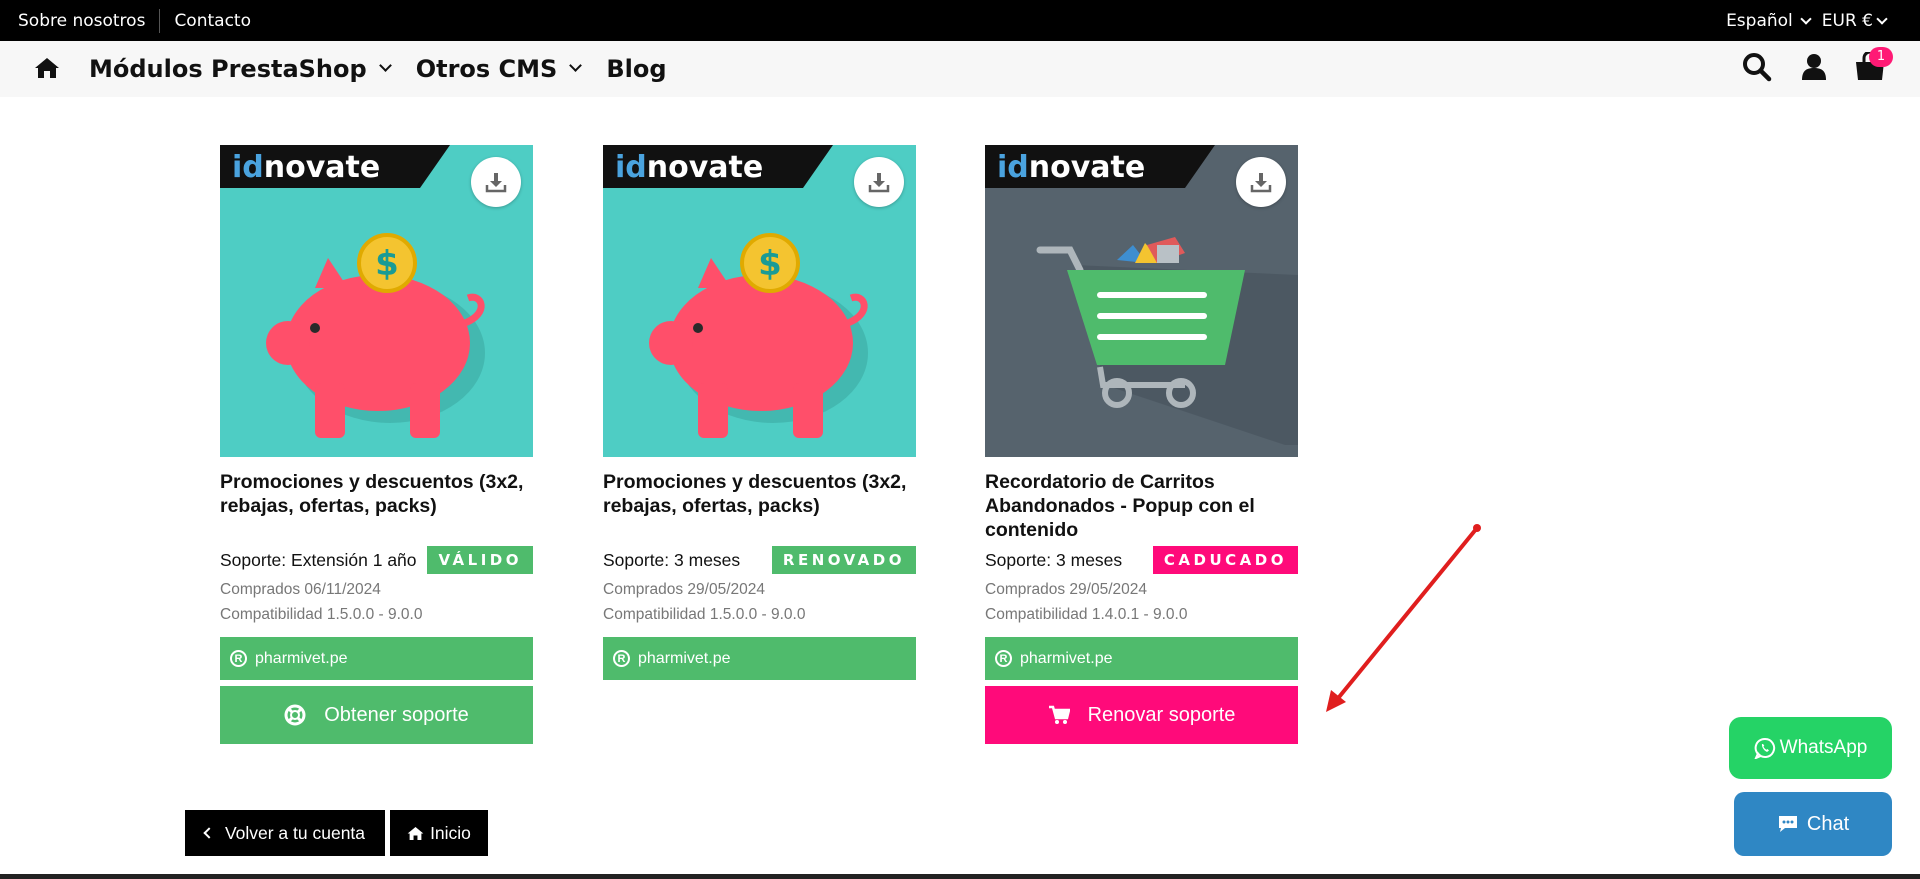  I want to click on nav-item-modules: Módulos PrestaShop, so click(240, 69).